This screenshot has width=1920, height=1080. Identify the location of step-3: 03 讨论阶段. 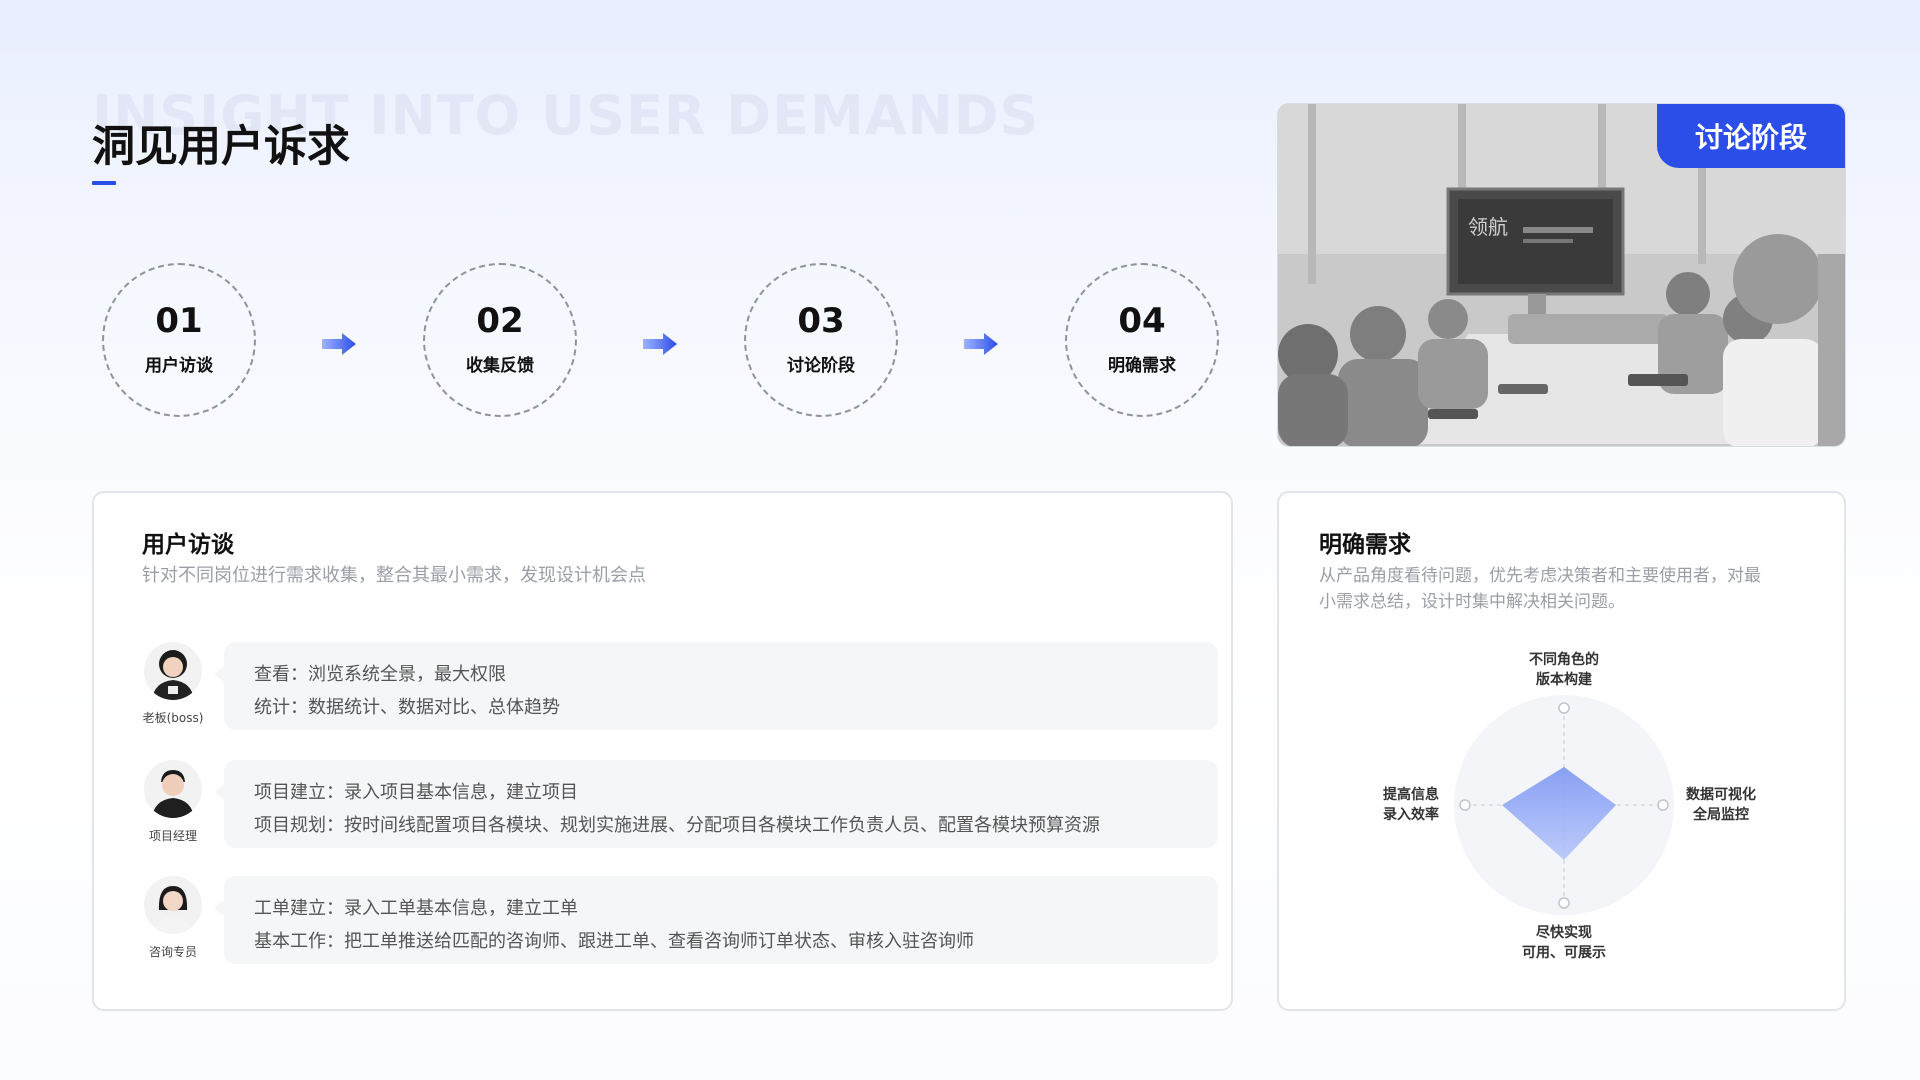
(821, 340).